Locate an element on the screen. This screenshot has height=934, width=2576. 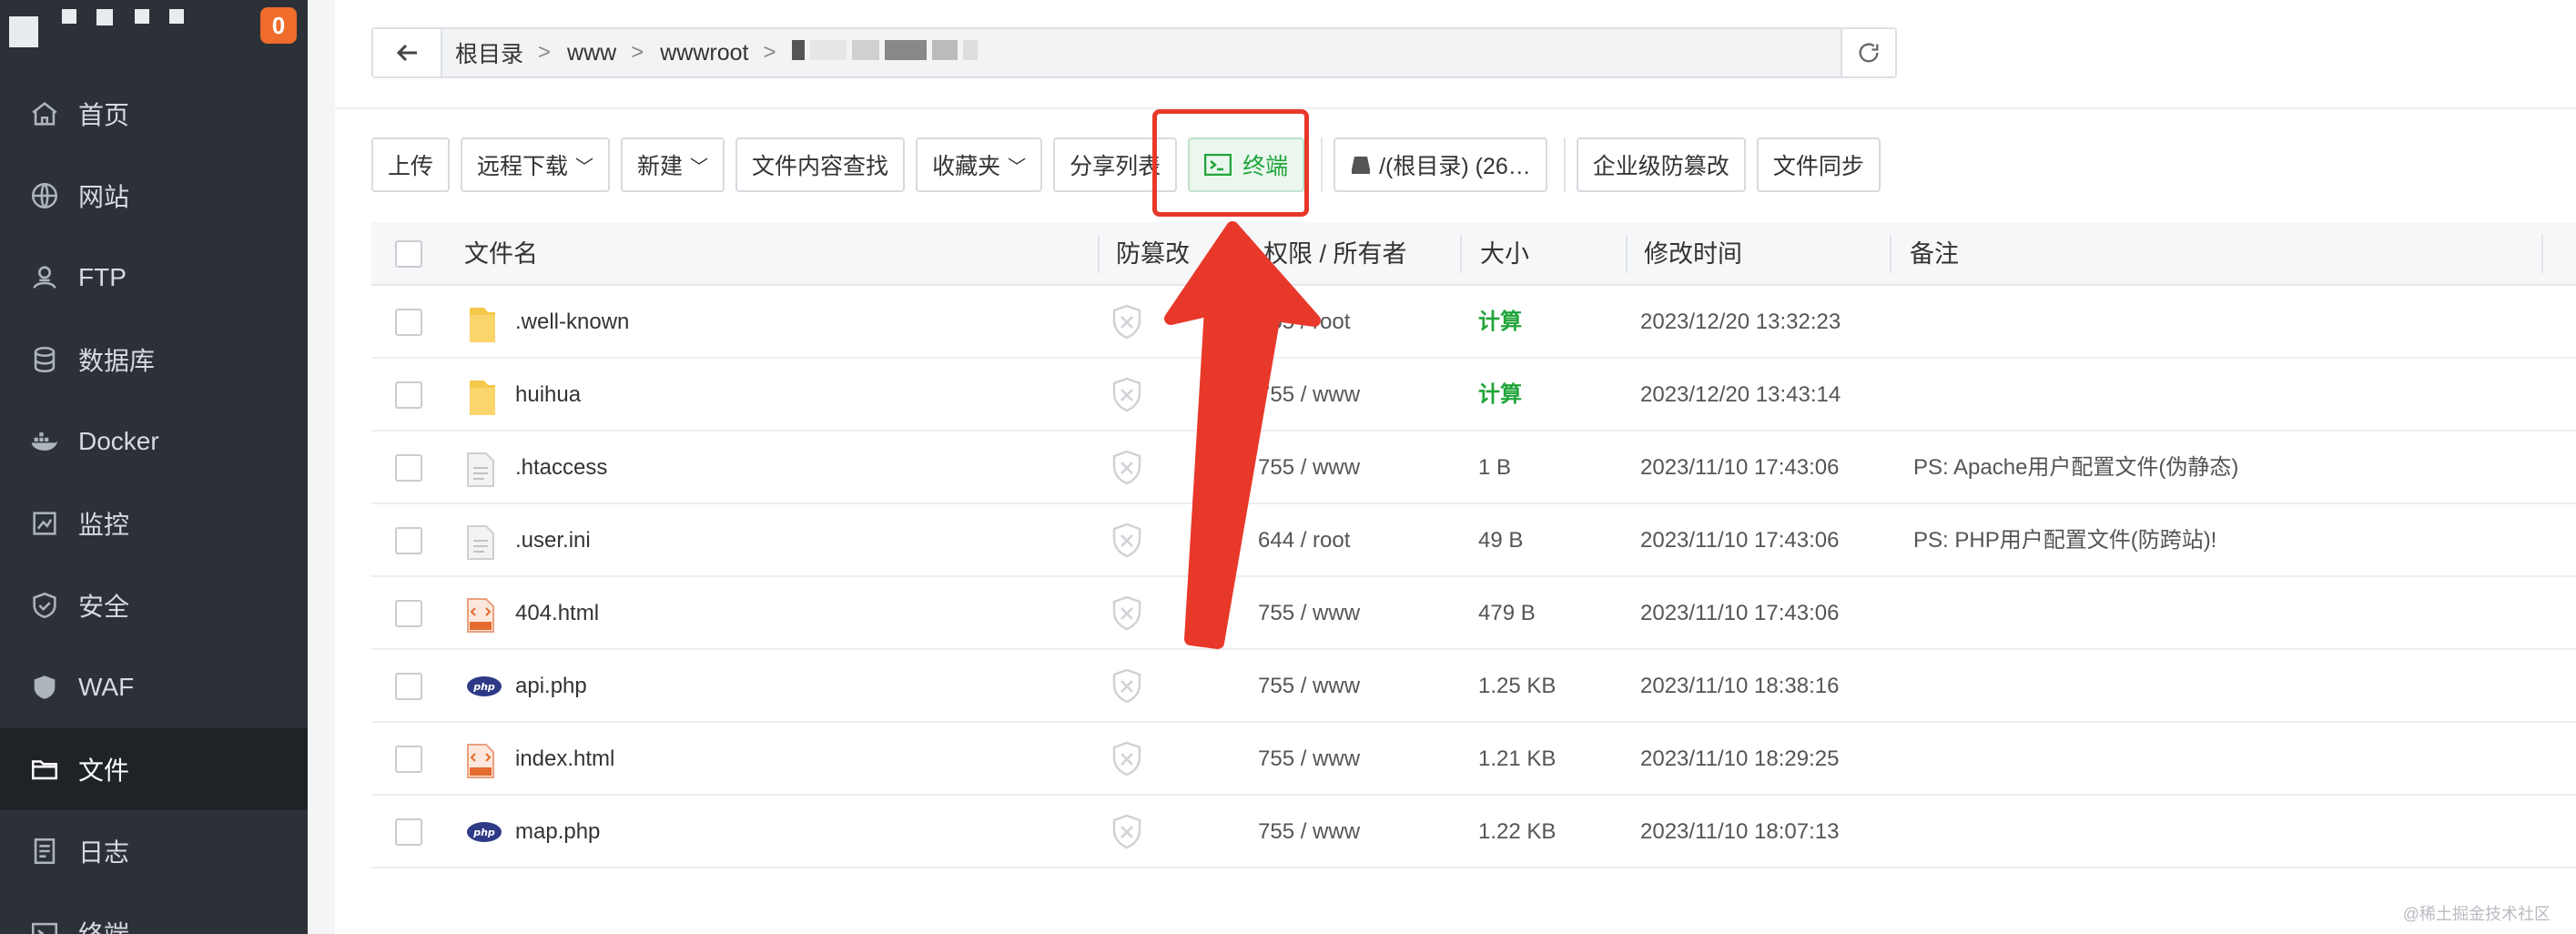
file-name: api.php is located at coordinates (551, 687).